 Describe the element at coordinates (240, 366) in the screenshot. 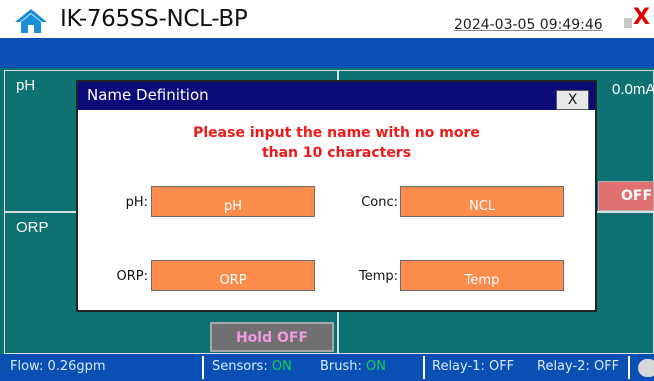

I see `sensors-label: Sensors:` at that location.